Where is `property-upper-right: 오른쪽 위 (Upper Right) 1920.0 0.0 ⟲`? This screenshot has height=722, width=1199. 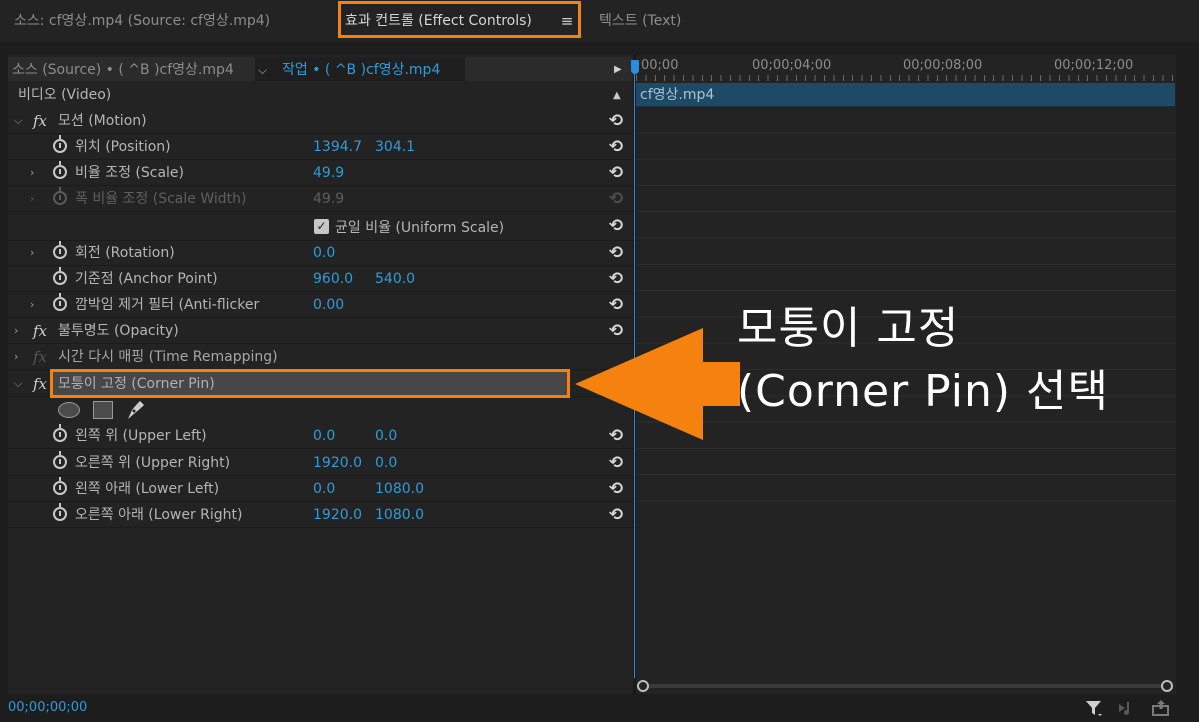
property-upper-right: 오른쪽 위 (Upper Right) 1920.0 0.0 ⟲ is located at coordinates (320, 463).